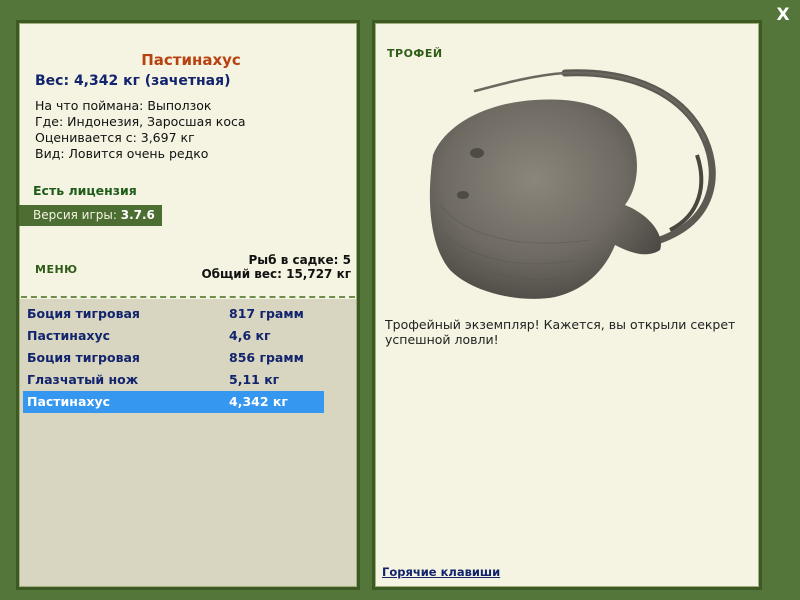 The width and height of the screenshot is (800, 600). I want to click on version-value: 3.7.6, so click(137, 215).